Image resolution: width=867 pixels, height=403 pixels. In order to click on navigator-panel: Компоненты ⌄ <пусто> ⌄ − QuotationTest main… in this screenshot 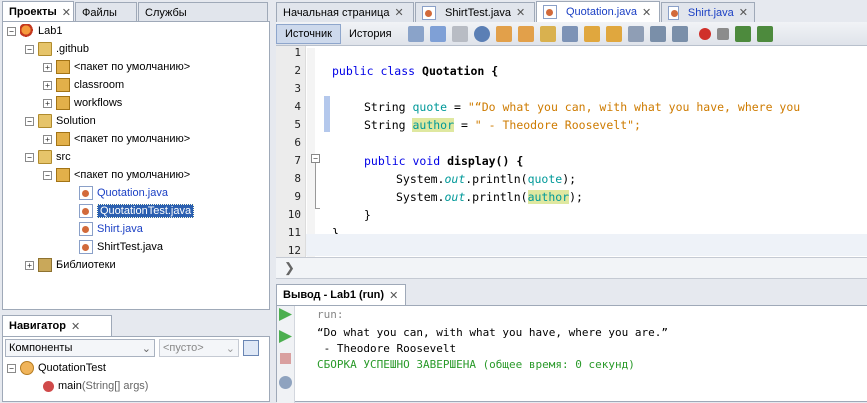, I will do `click(136, 369)`.